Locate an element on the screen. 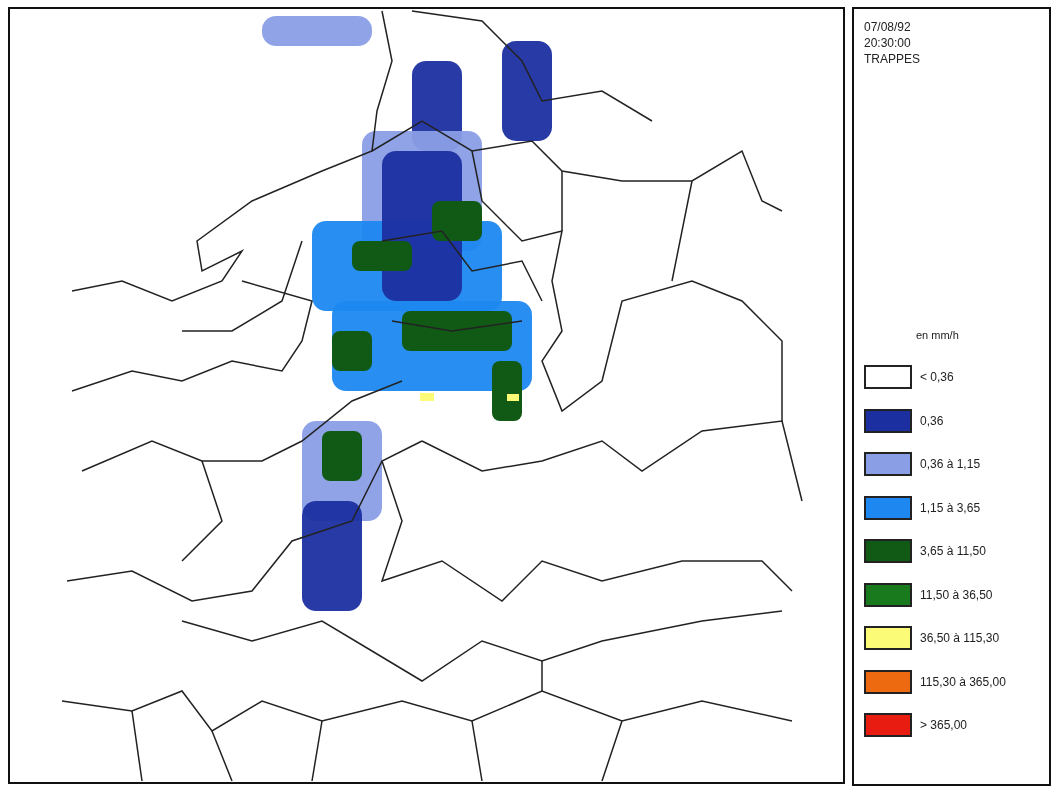 The image size is (1057, 793). legend-label: 3,65 à 11,50 is located at coordinates (953, 551).